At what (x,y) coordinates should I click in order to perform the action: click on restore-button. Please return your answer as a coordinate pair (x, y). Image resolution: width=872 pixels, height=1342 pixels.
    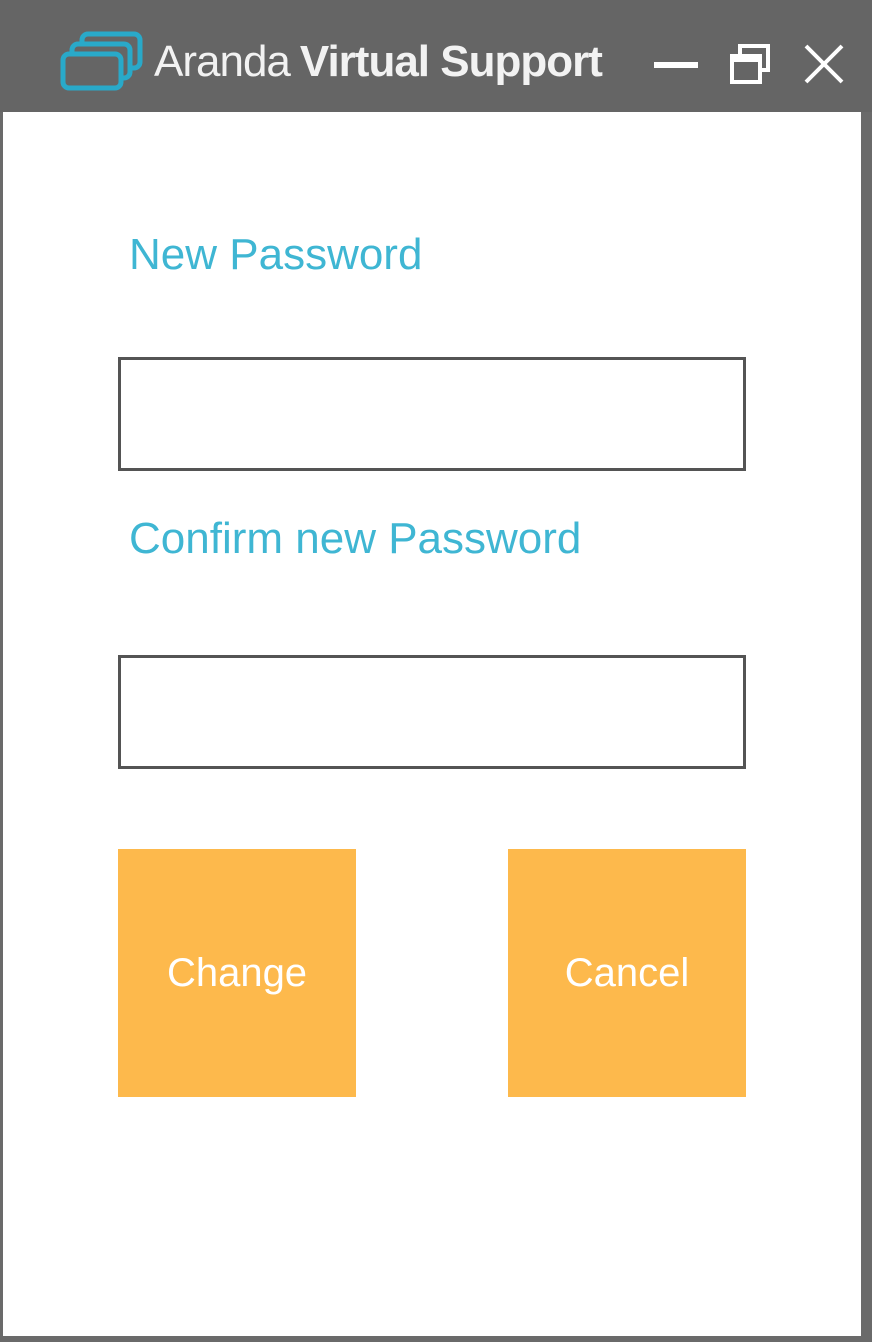
    Looking at the image, I should click on (750, 64).